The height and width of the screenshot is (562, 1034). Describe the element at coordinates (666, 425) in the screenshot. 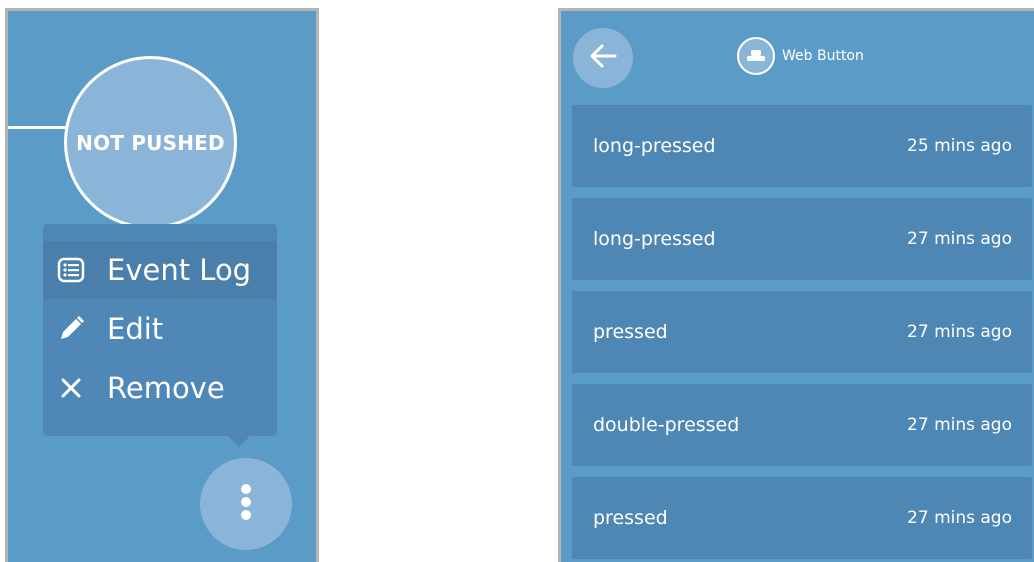

I see `event-name: double-pressed` at that location.